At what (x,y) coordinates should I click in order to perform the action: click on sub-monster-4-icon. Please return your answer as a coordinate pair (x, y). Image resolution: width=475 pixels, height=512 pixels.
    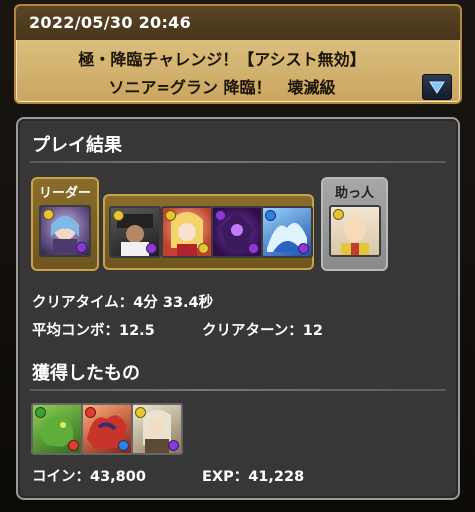
    Looking at the image, I should click on (287, 232).